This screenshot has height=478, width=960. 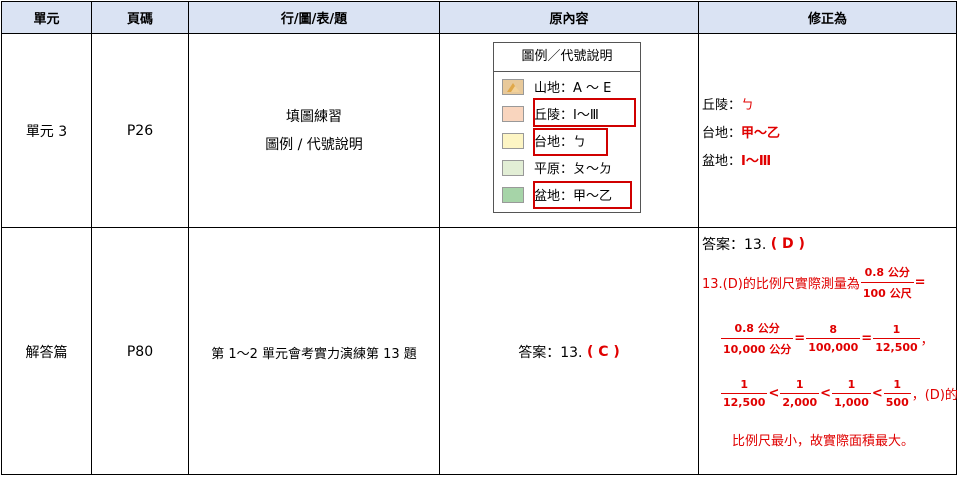 I want to click on fraction: 0.8 公分 100 公尺, so click(x=887, y=283).